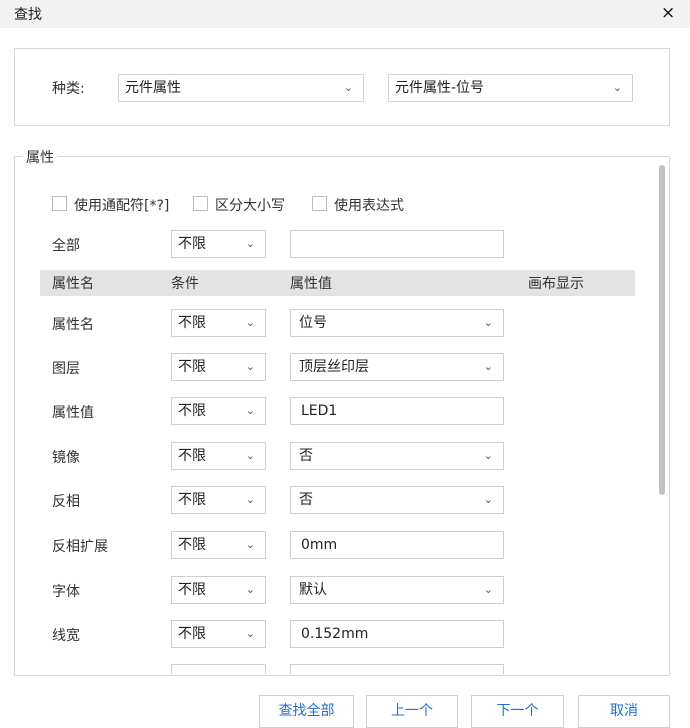  I want to click on kind-select-value: 元件属性, so click(153, 88).